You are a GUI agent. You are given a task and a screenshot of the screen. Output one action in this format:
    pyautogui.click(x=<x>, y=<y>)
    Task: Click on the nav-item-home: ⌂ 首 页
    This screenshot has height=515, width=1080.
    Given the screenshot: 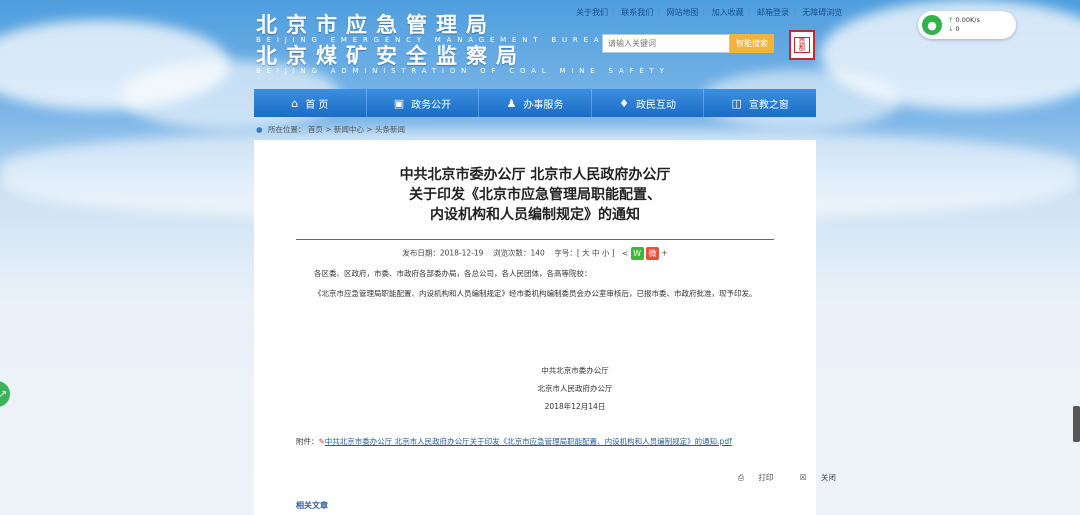 What is the action you would take?
    pyautogui.click(x=310, y=103)
    